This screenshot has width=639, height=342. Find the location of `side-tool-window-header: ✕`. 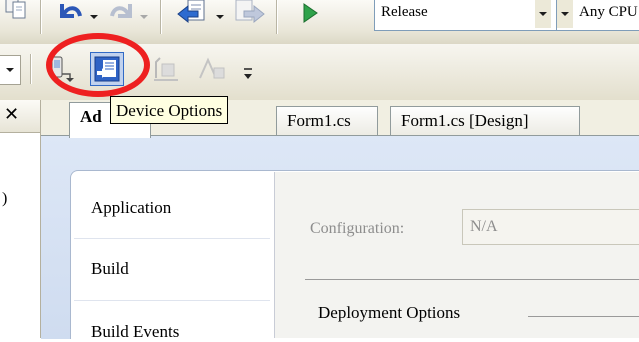

side-tool-window-header: ✕ is located at coordinates (20, 116).